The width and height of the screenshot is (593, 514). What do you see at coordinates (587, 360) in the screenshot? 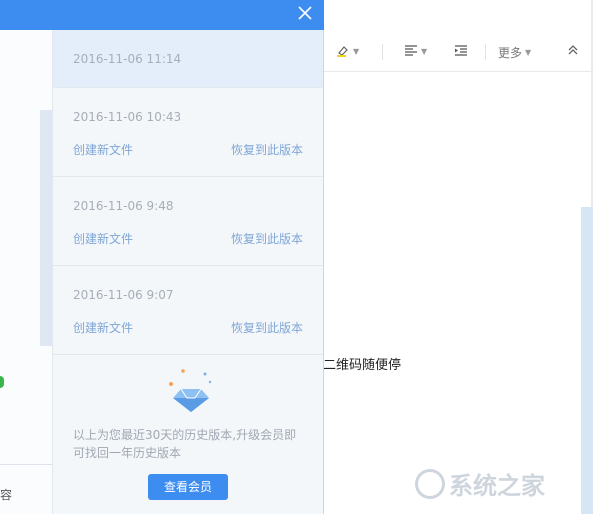
I see `editor-scrollbar` at bounding box center [587, 360].